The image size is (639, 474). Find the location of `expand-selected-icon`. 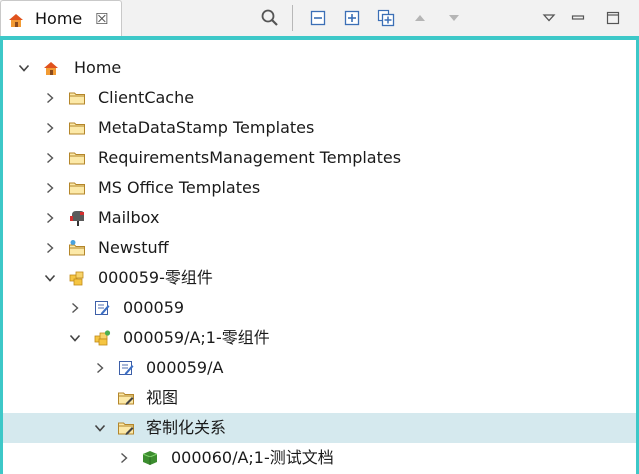

expand-selected-icon is located at coordinates (386, 18).